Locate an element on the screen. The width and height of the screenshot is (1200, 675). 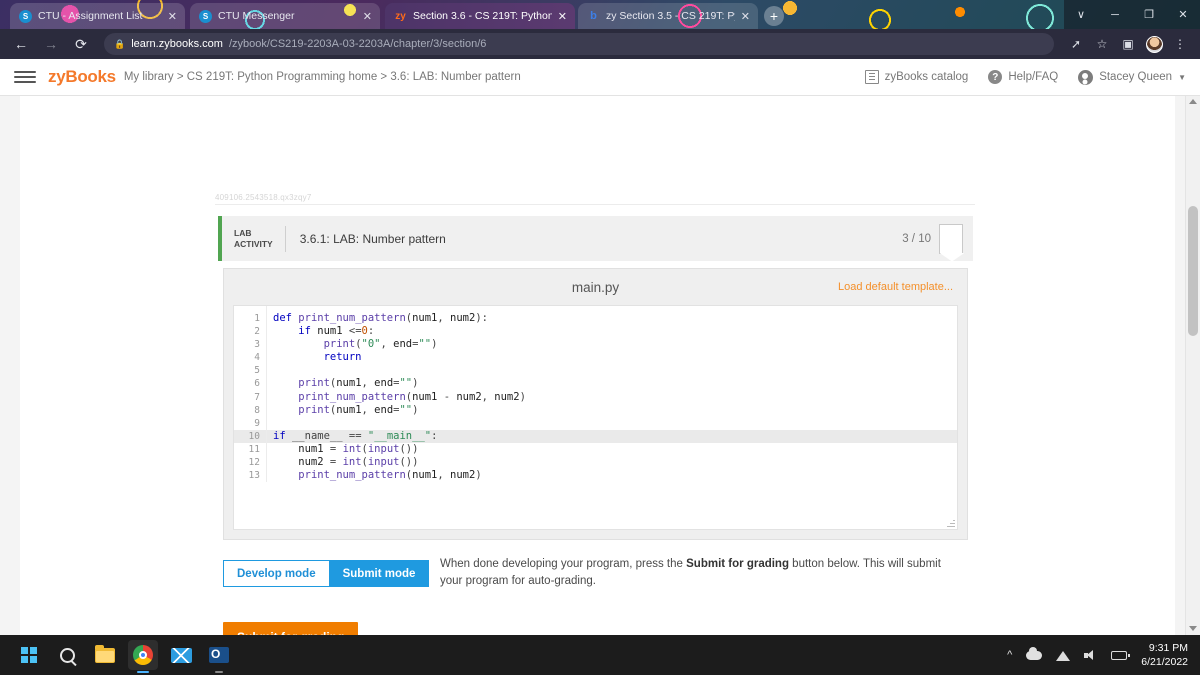
line-number: 8 is located at coordinates (257, 410).